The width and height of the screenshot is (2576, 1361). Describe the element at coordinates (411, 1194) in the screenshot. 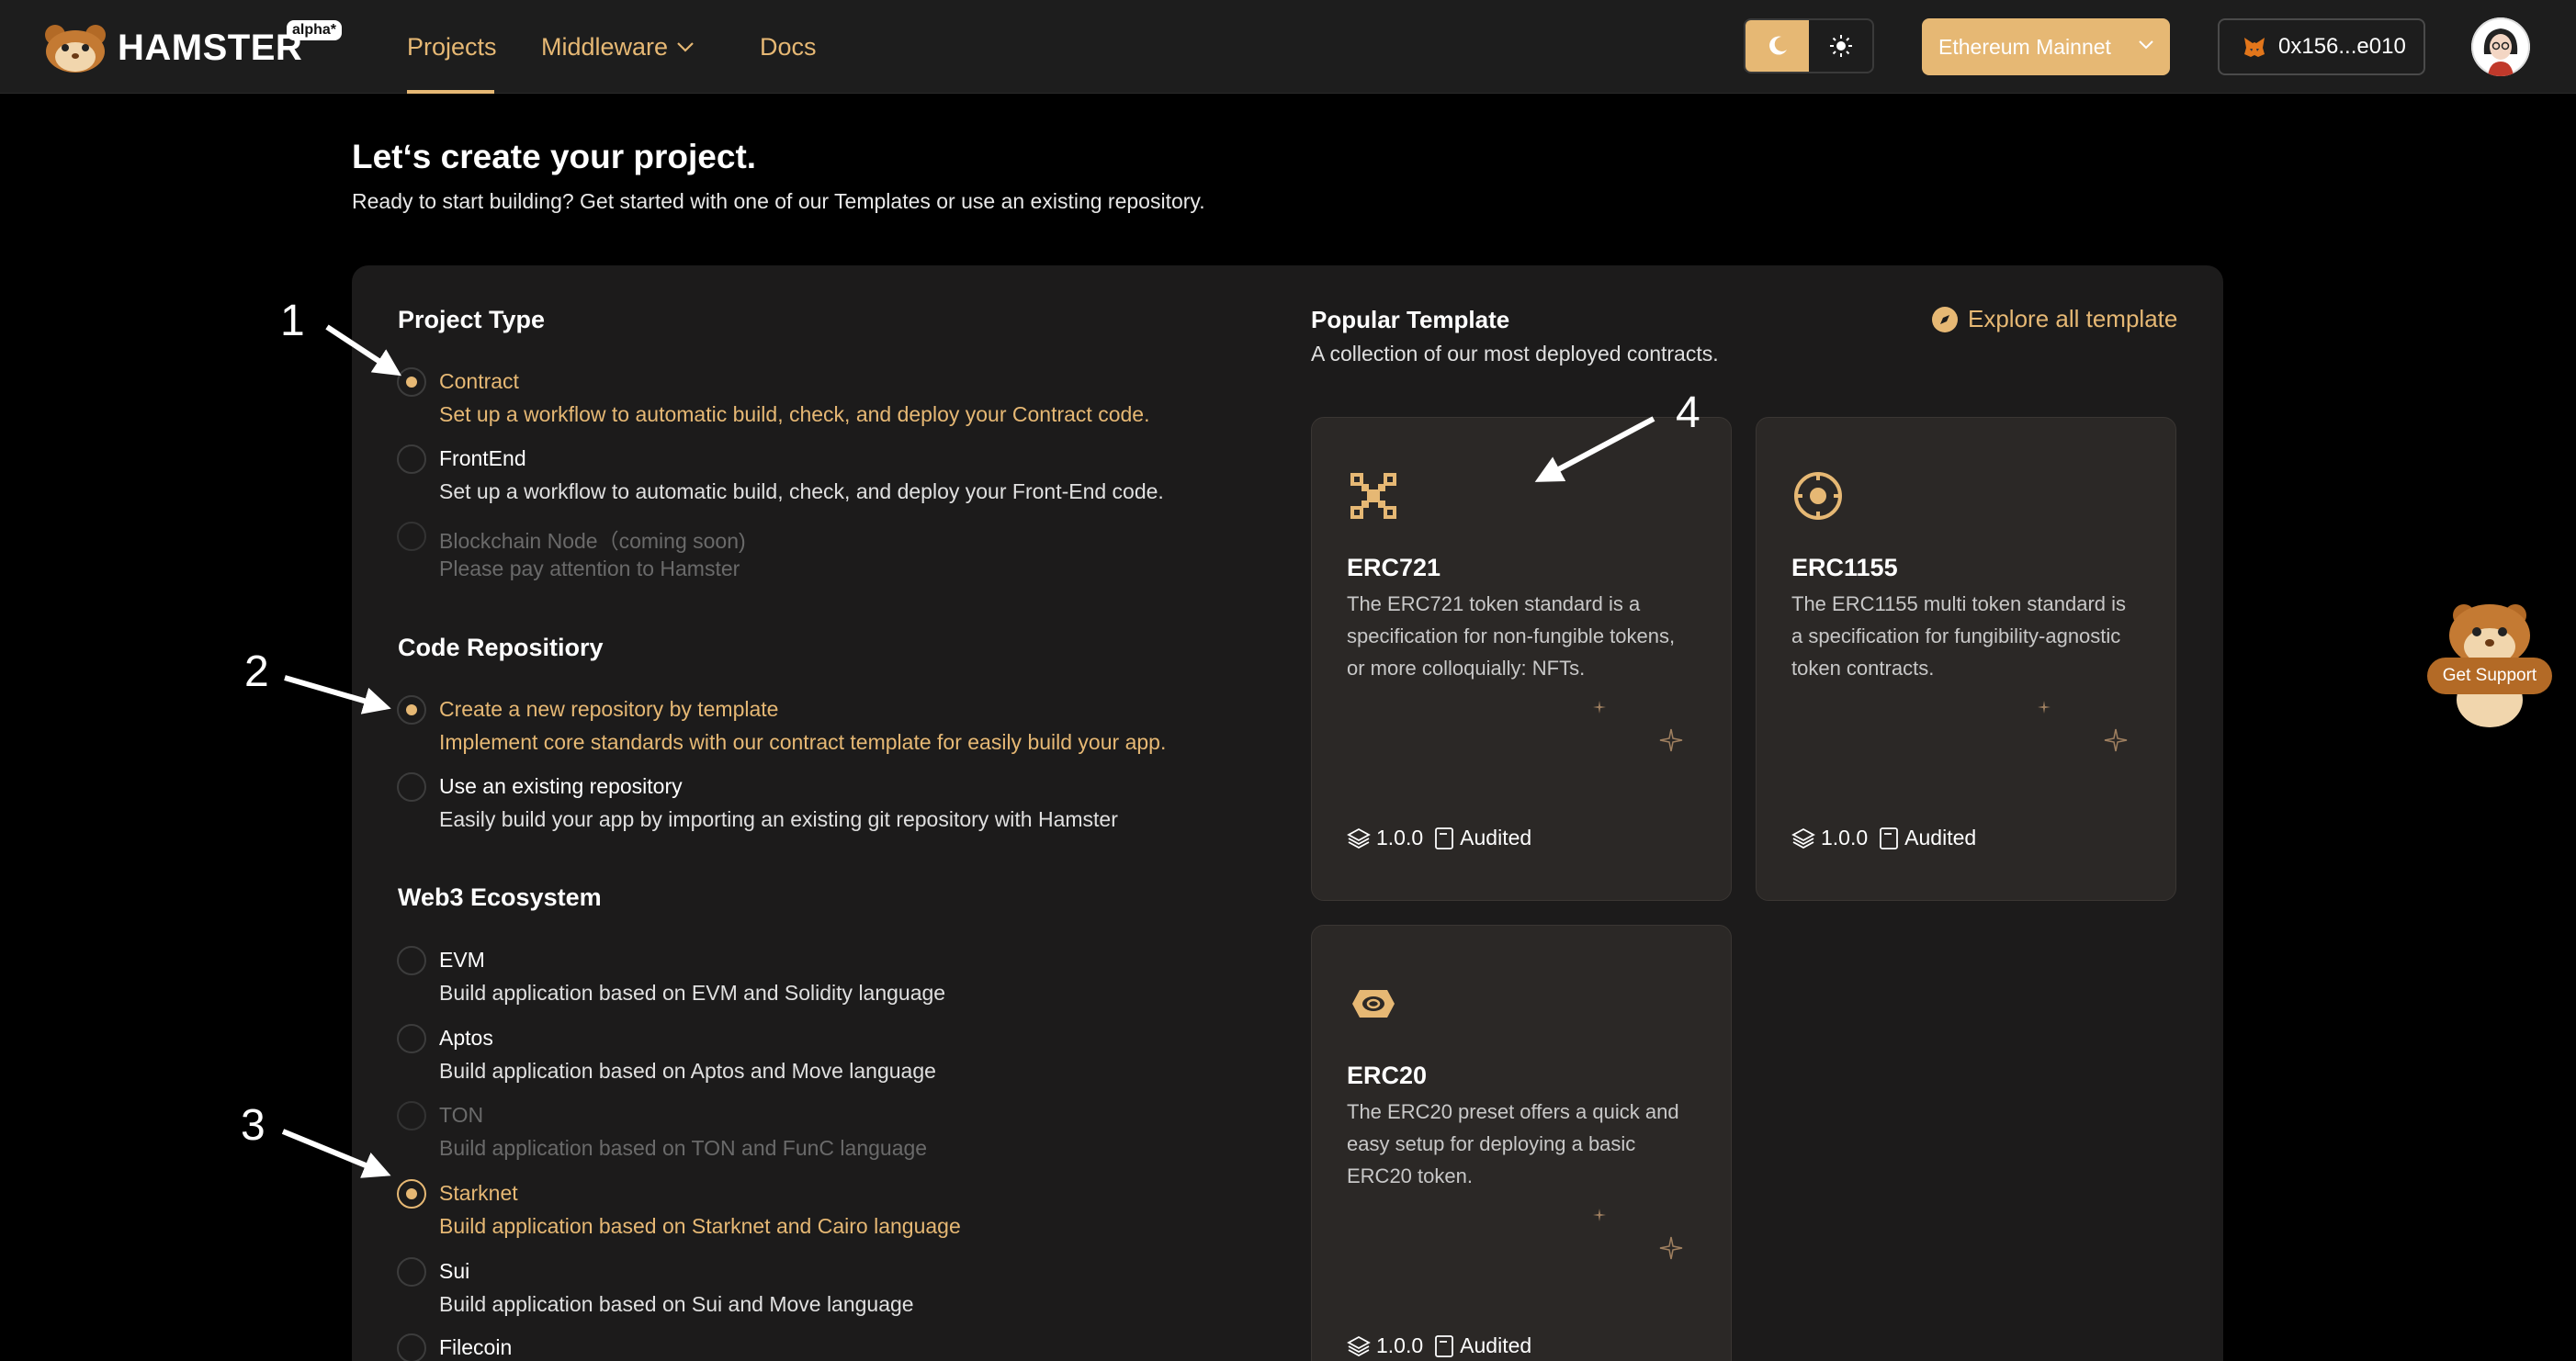

I see `radio-starknet` at that location.